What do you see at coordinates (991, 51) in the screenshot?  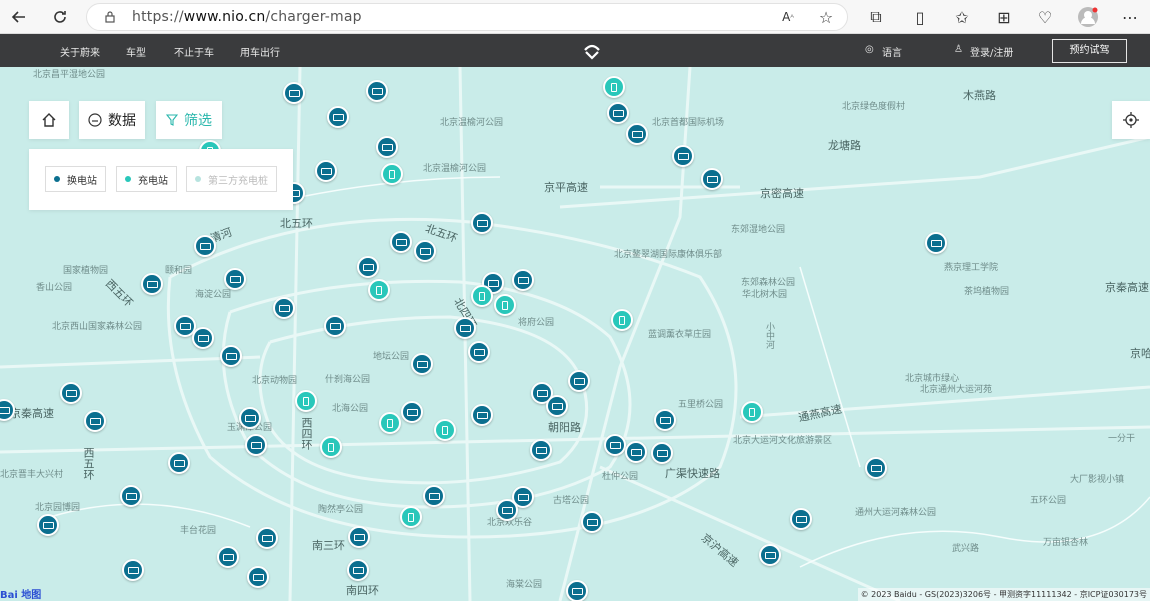 I see `login-link: 登录/注册` at bounding box center [991, 51].